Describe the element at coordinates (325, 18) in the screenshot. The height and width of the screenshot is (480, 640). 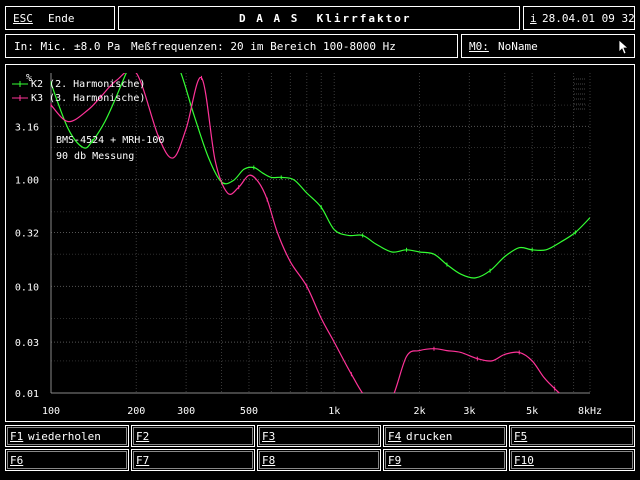
I see `app-title: D A A S Klirrfaktor` at that location.